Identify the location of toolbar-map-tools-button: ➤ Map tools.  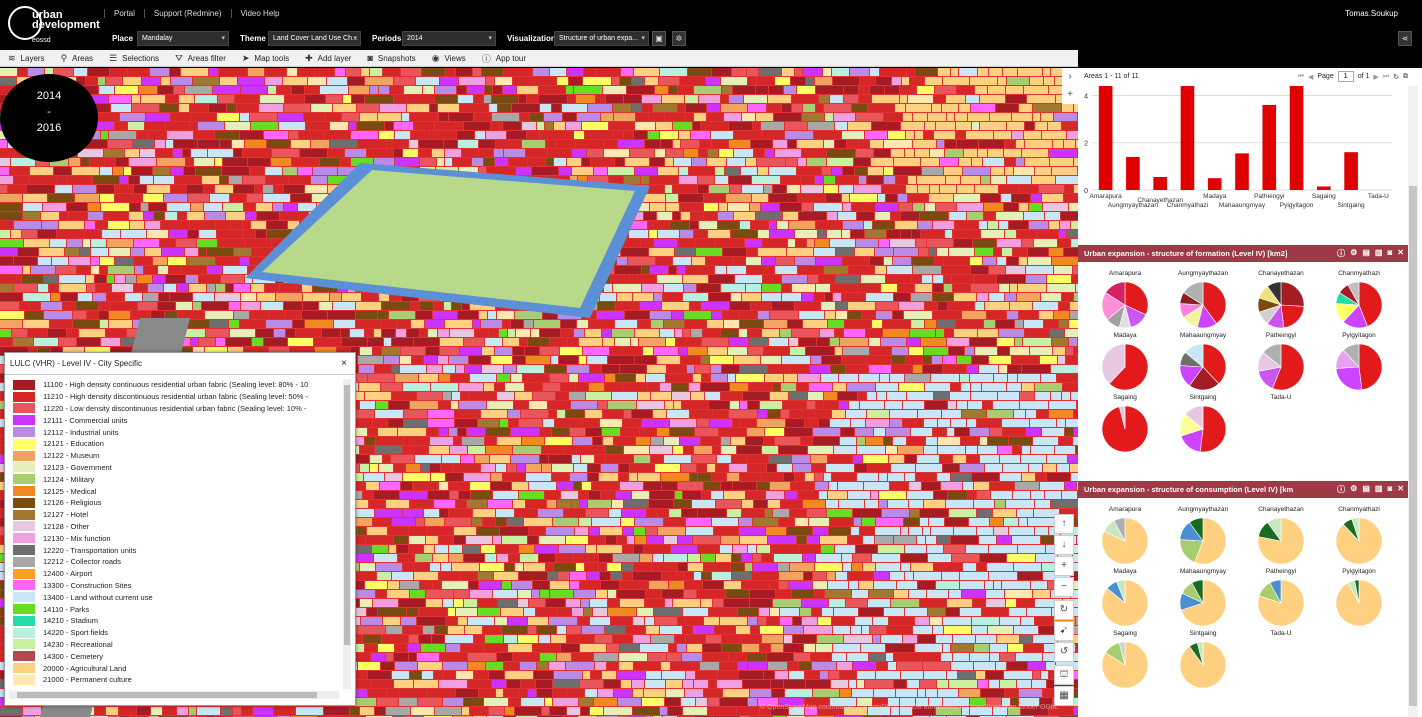
(265, 58).